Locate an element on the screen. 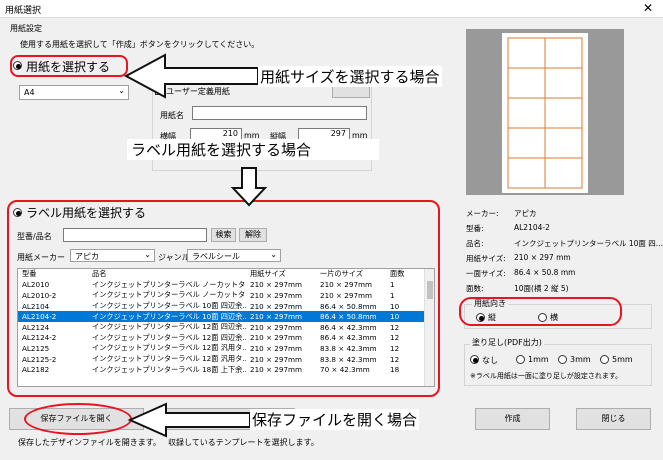  annotation-label-paper: ラベル用紙を選択する場合 is located at coordinates (253, 149).